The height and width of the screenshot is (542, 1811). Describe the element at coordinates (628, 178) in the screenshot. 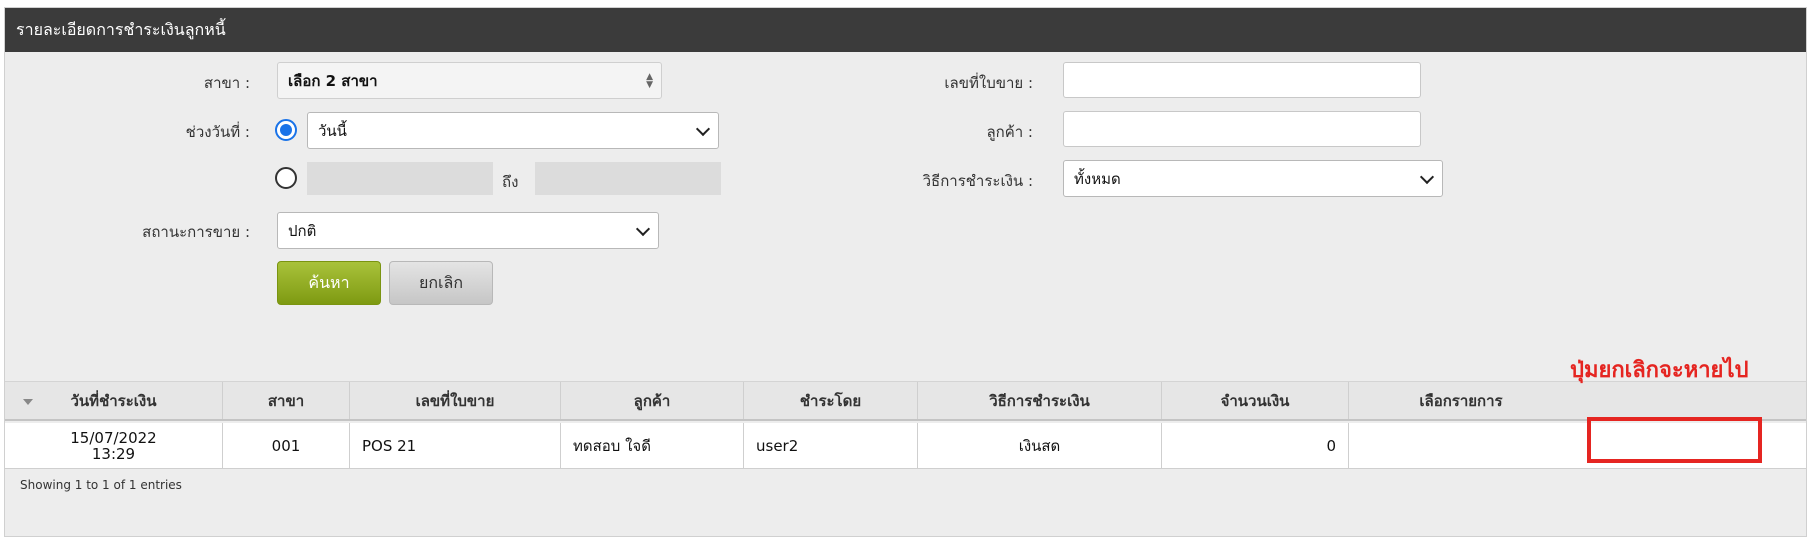

I see `date-to-input` at that location.